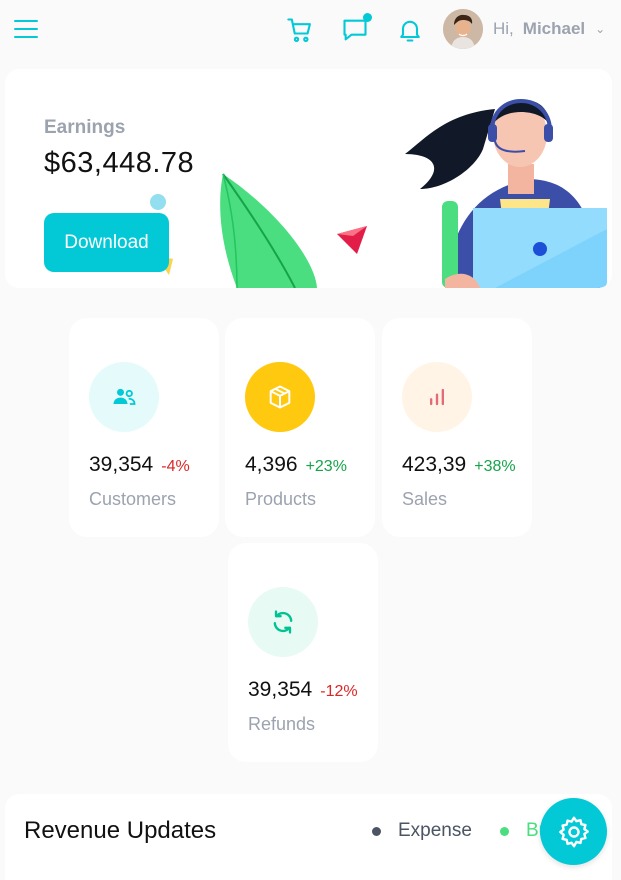  Describe the element at coordinates (367, 17) in the screenshot. I see `chat-notification-dot` at that location.